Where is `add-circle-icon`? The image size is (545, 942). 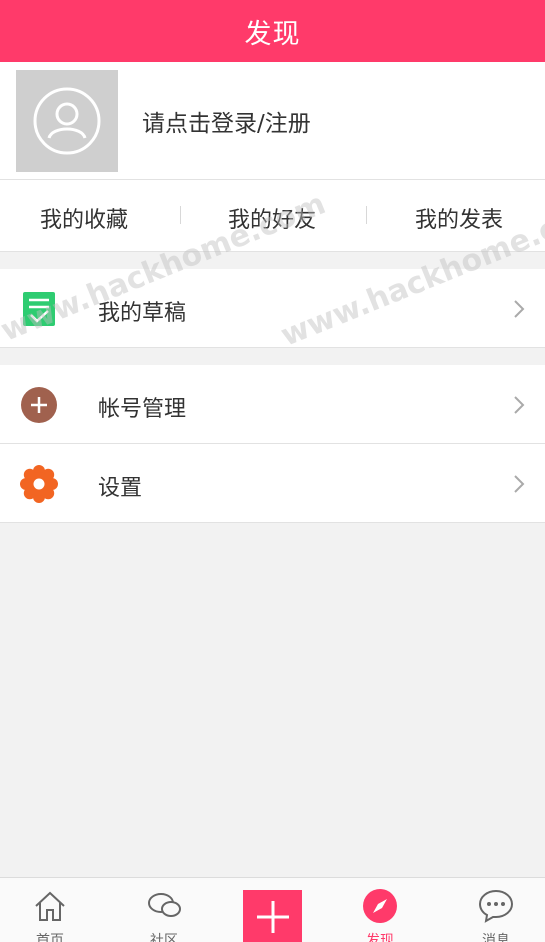
add-circle-icon is located at coordinates (39, 405).